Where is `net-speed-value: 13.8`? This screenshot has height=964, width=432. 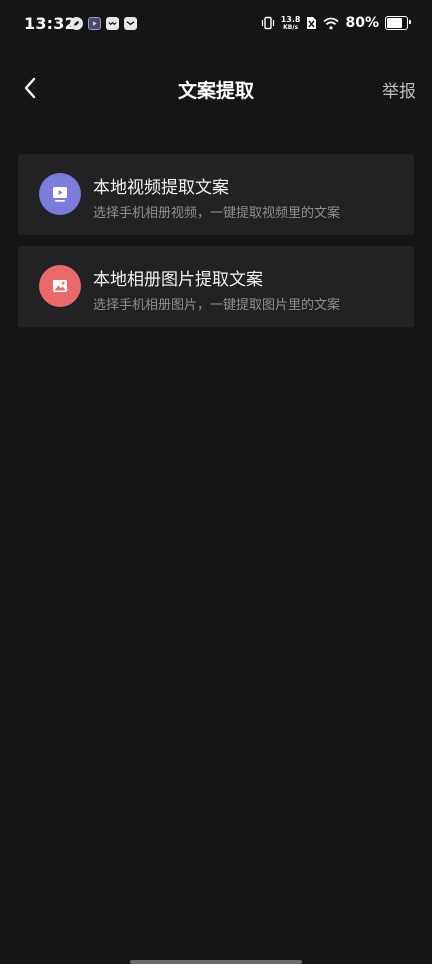
net-speed-value: 13.8 is located at coordinates (290, 19).